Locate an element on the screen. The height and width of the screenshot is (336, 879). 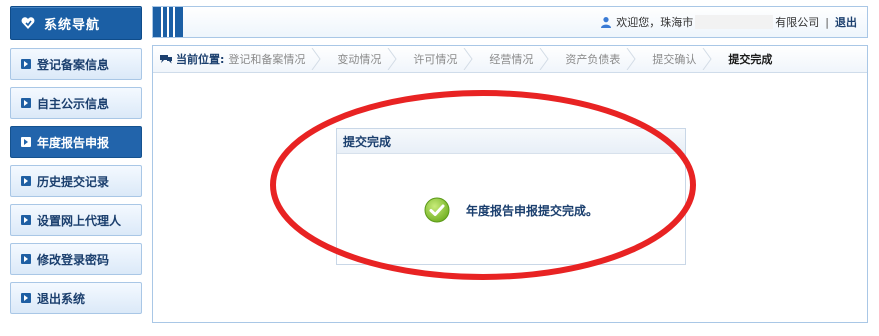
sidebar-item-registration-info: 登记备案信息 is located at coordinates (76, 64).